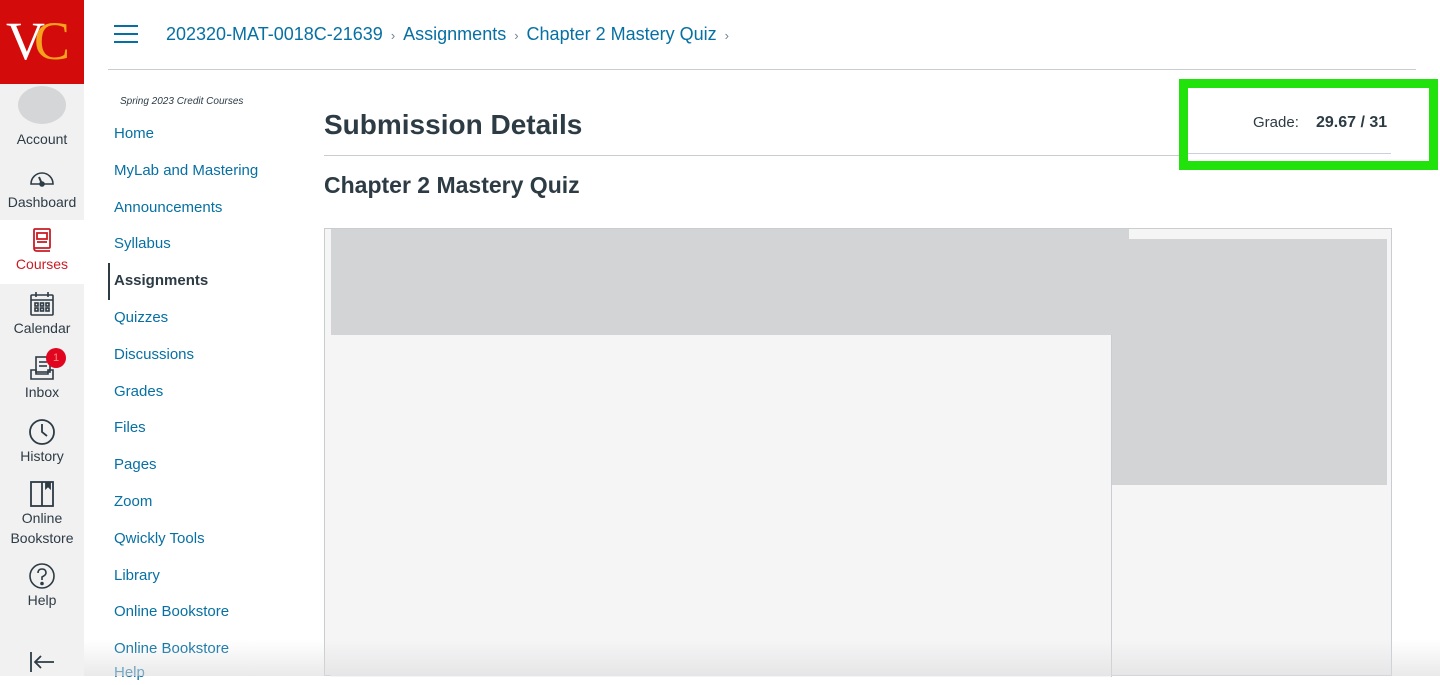  I want to click on header-divider, so click(762, 69).